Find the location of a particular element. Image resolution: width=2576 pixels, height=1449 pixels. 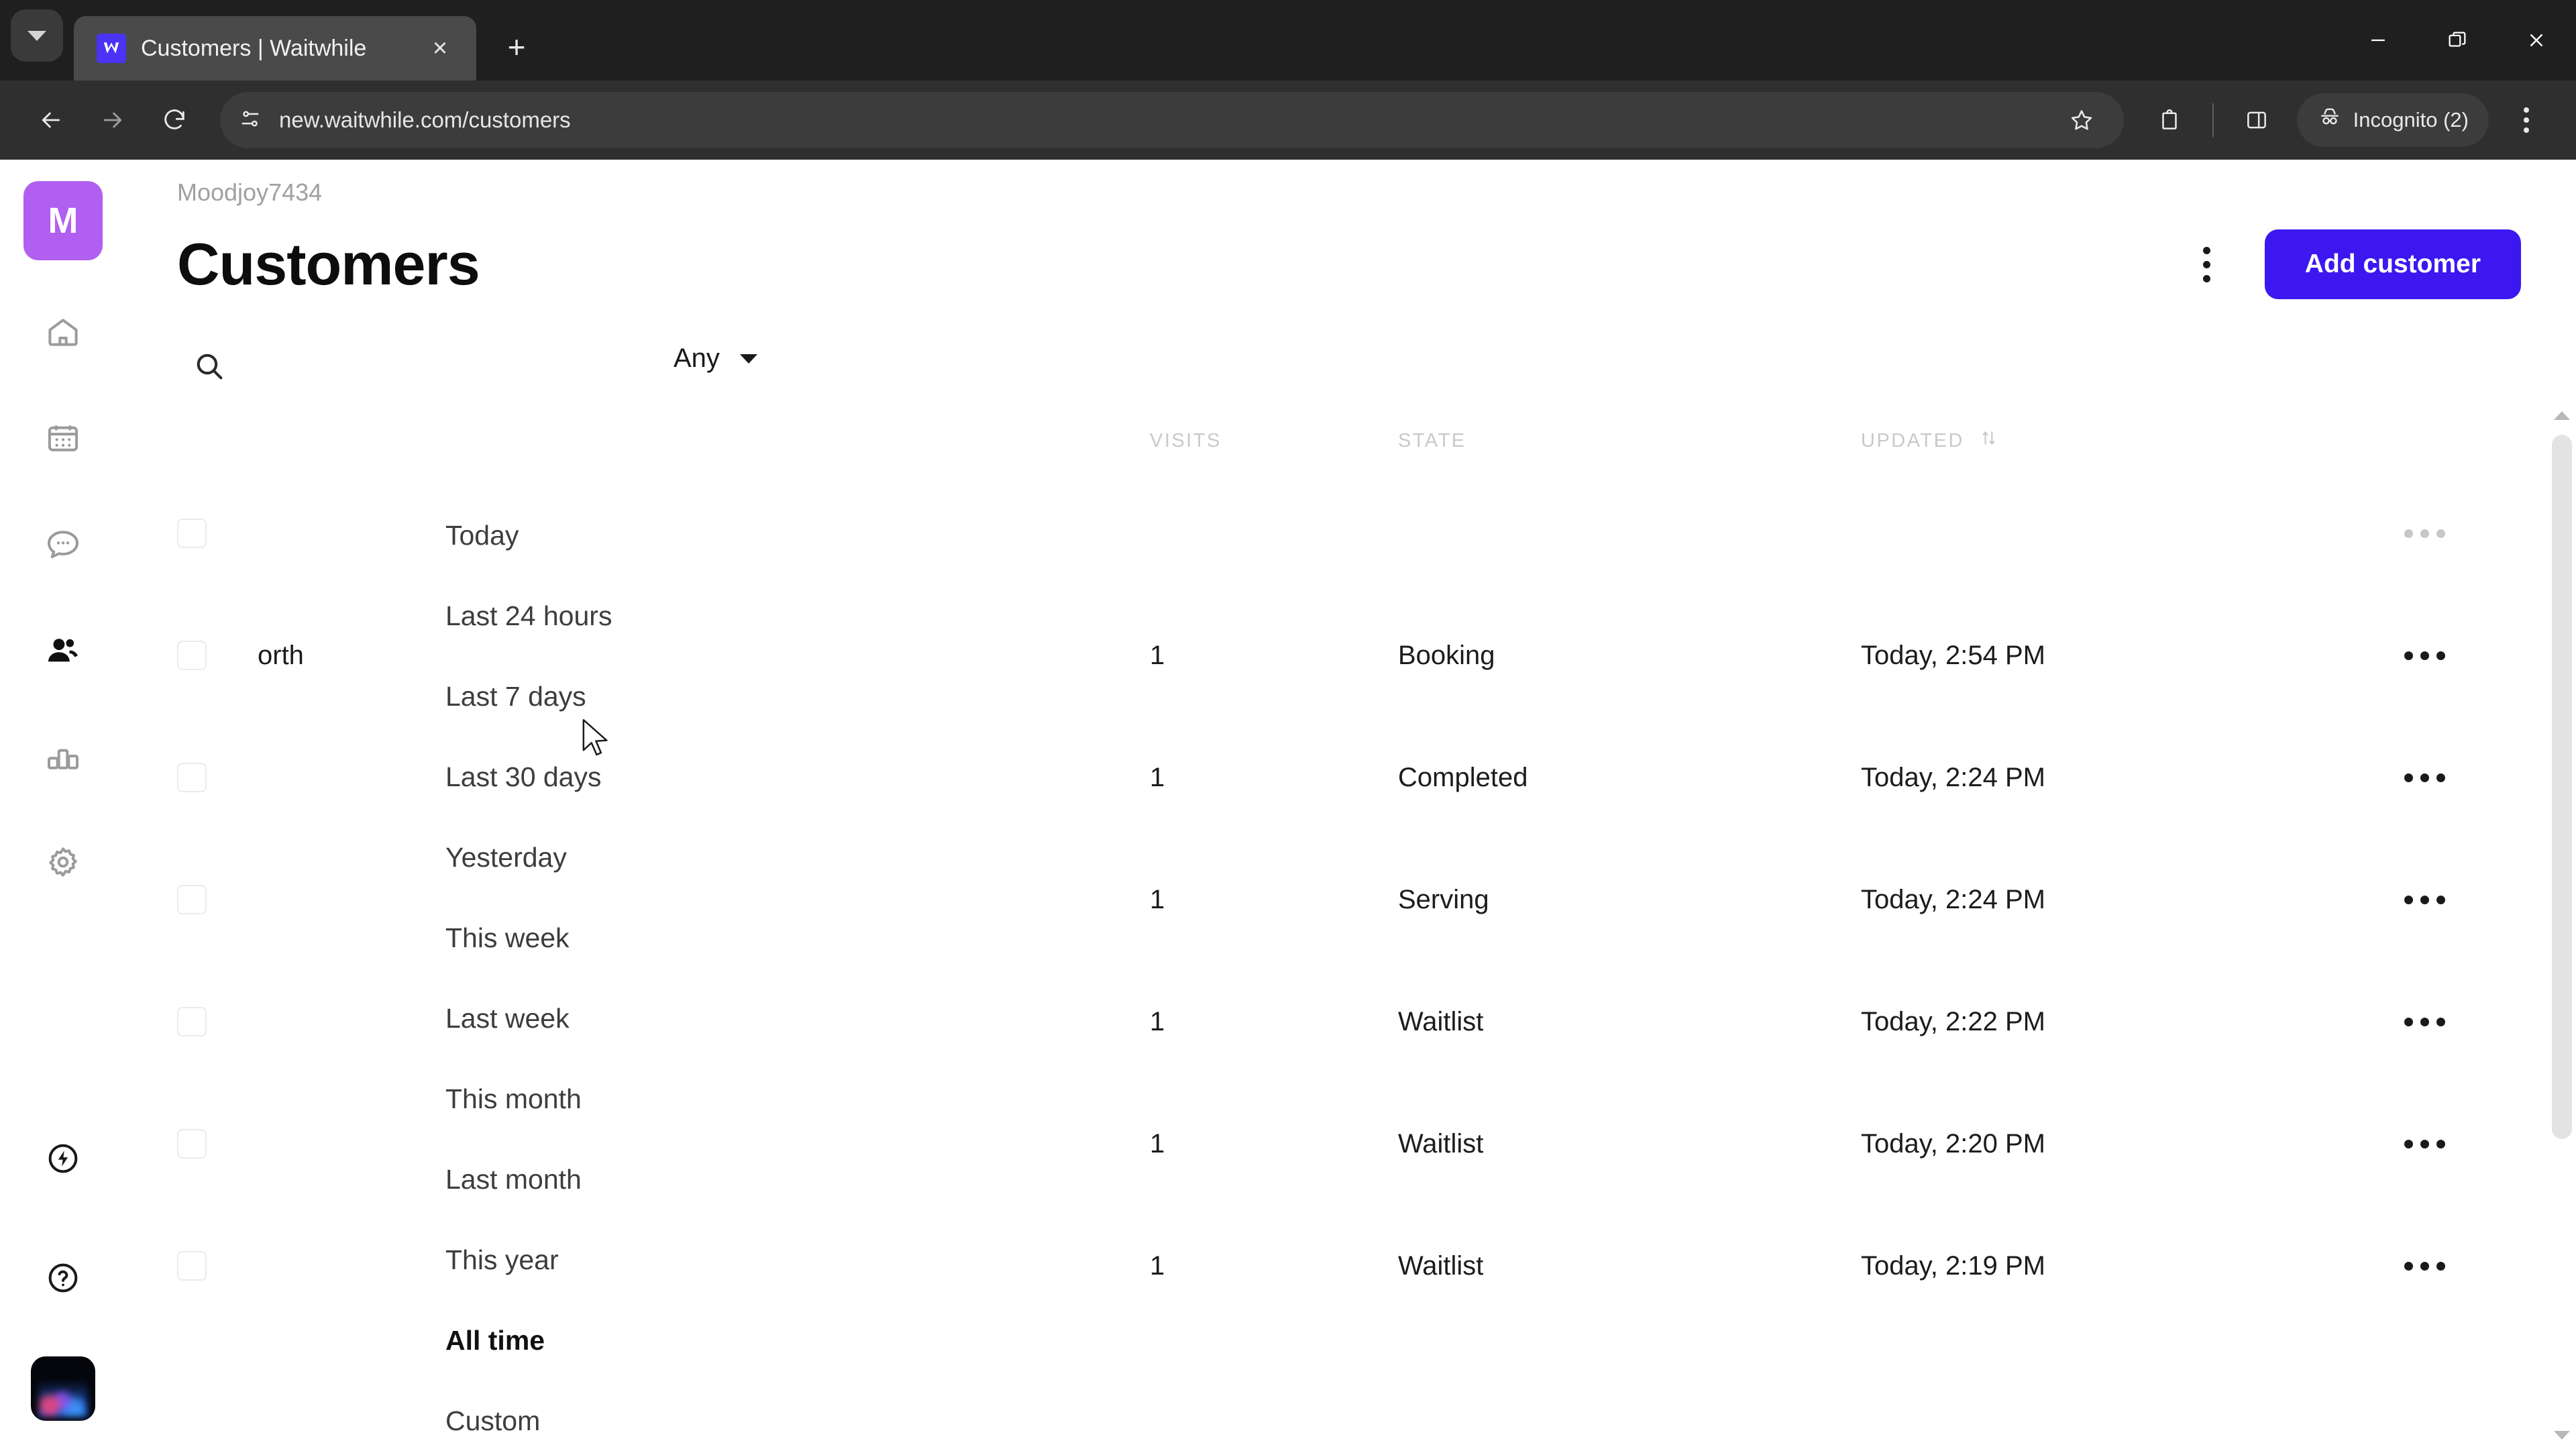

date-range-option-custom: Custom is located at coordinates (599, 1415).